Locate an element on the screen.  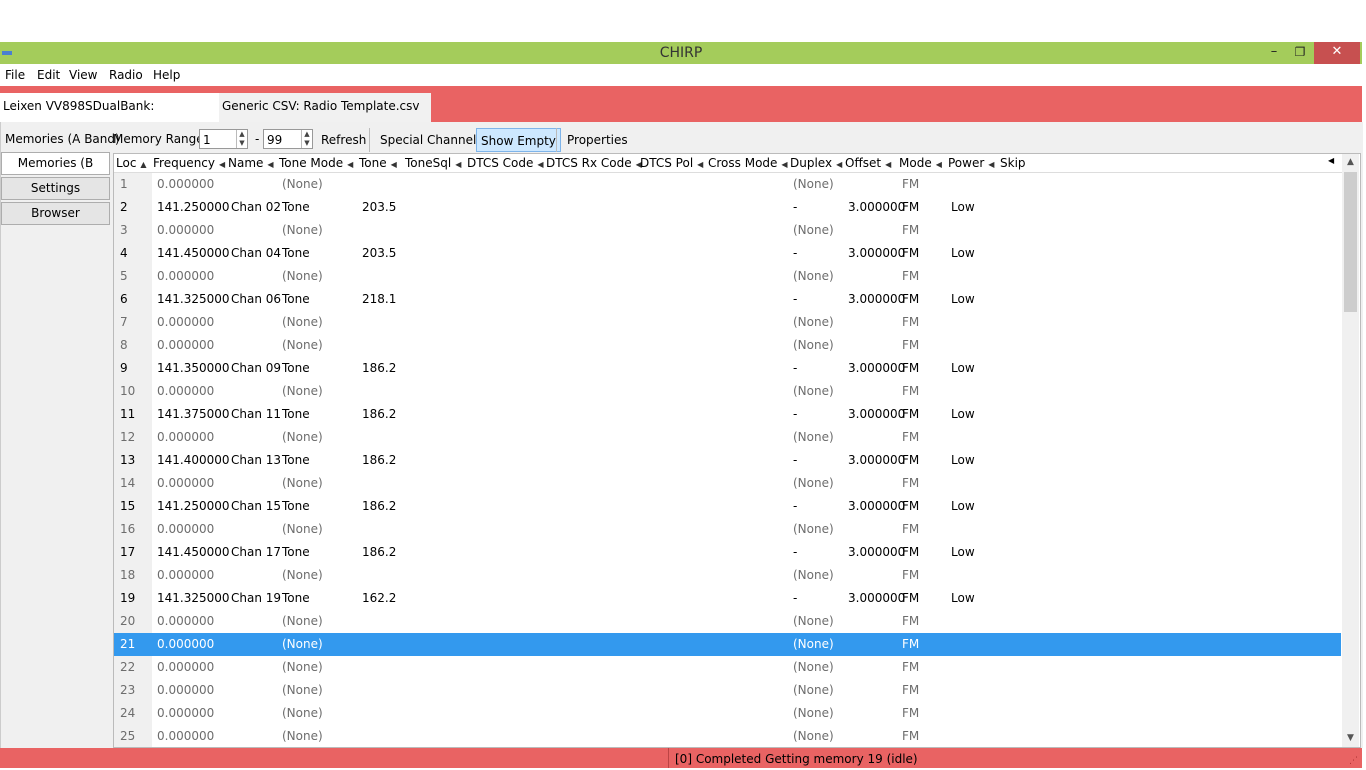
table-row: 20 0.000000 (None) (None) FM is located at coordinates (727, 621).